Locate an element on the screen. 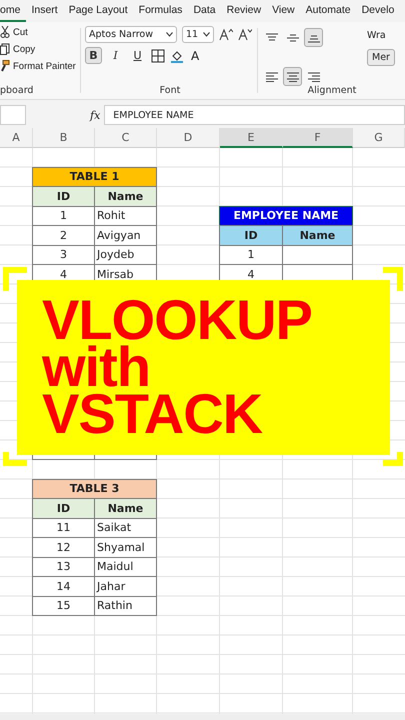  align-bottom-icon is located at coordinates (314, 37).